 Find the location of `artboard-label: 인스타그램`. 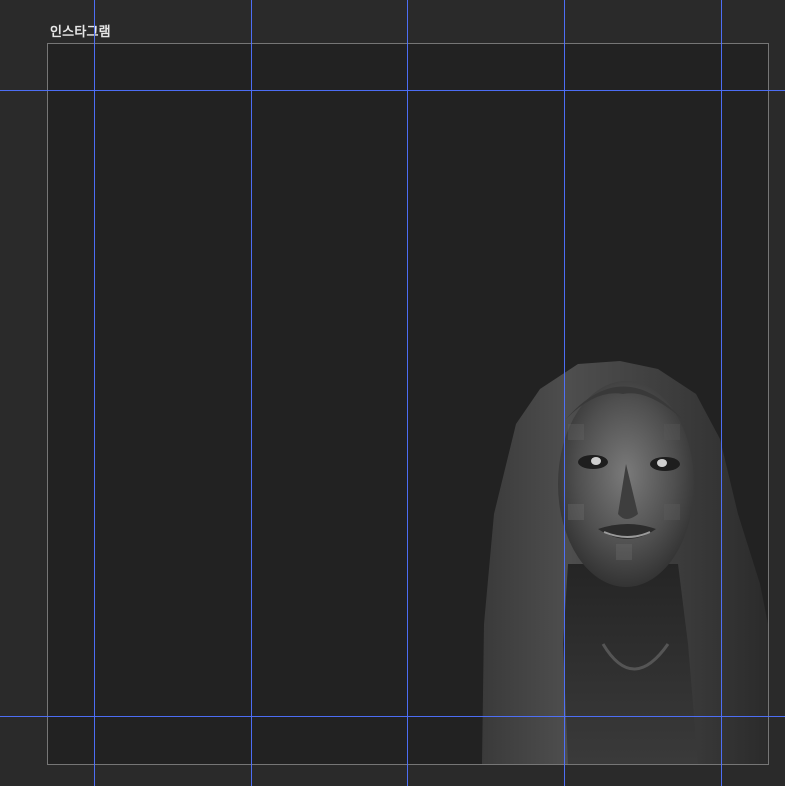

artboard-label: 인스타그램 is located at coordinates (80, 30).